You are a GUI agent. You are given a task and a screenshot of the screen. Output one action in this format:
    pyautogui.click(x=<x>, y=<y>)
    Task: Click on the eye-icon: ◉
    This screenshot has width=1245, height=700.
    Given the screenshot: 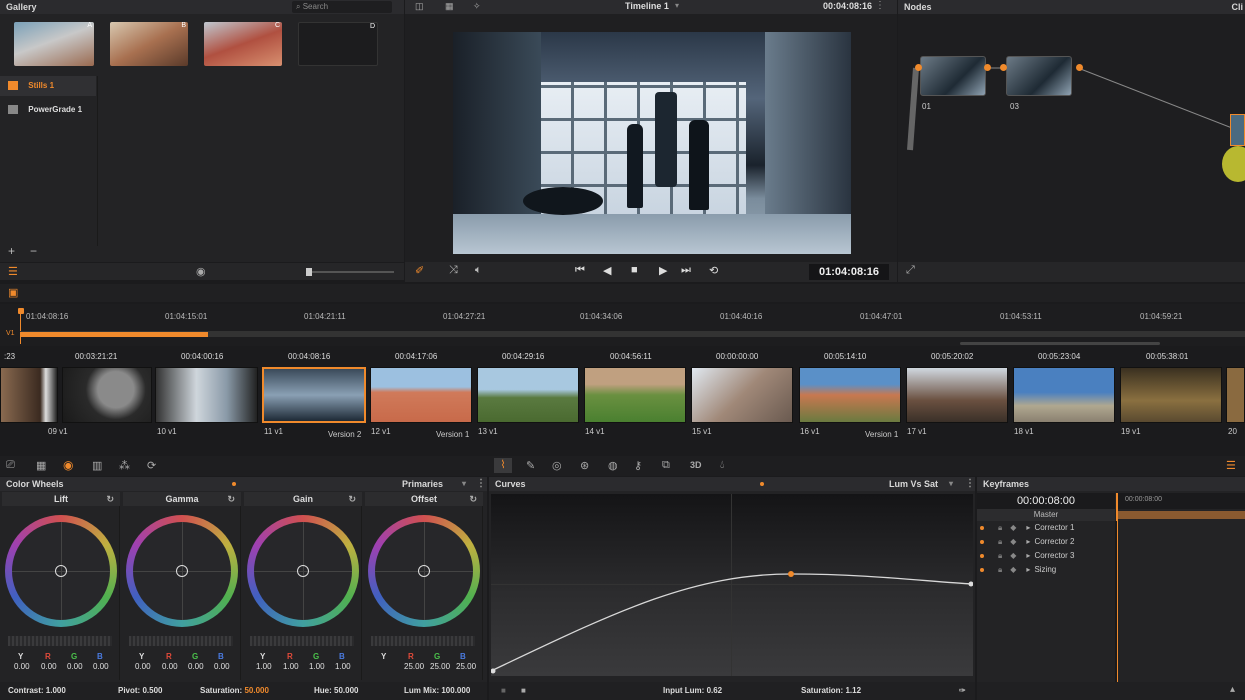 What is the action you would take?
    pyautogui.click(x=201, y=271)
    